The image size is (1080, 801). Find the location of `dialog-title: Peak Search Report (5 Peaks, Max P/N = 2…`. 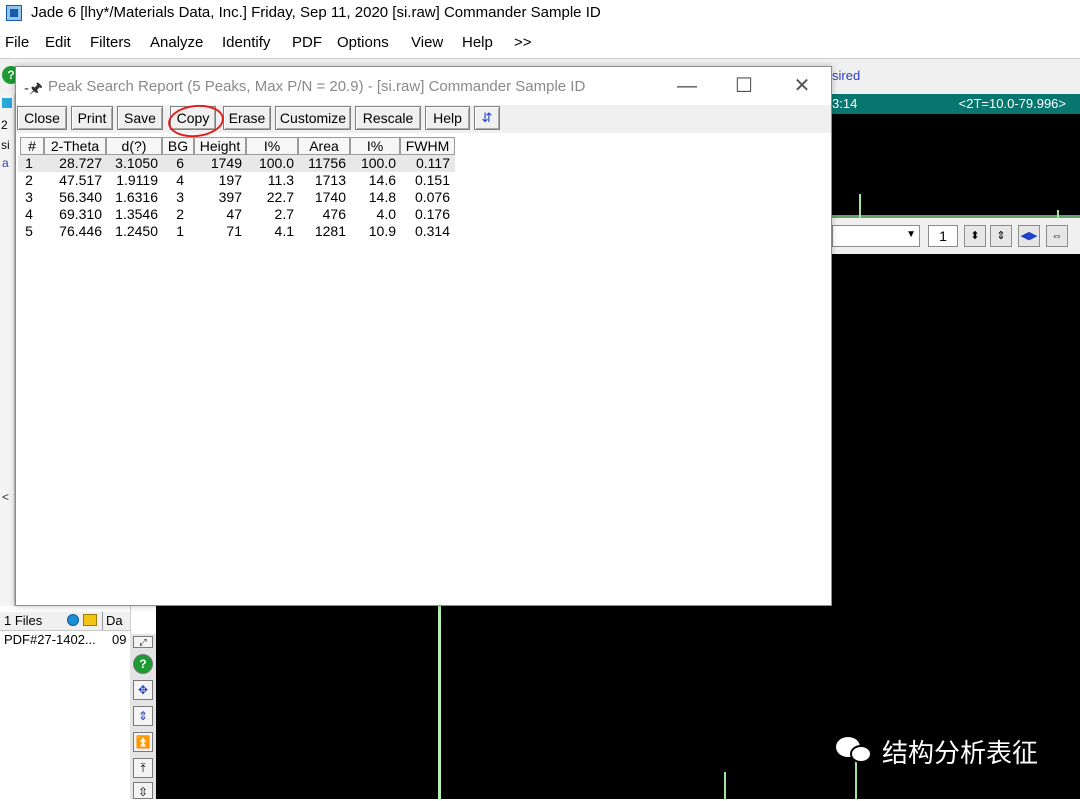

dialog-title: Peak Search Report (5 Peaks, Max P/N = 2… is located at coordinates (317, 86).